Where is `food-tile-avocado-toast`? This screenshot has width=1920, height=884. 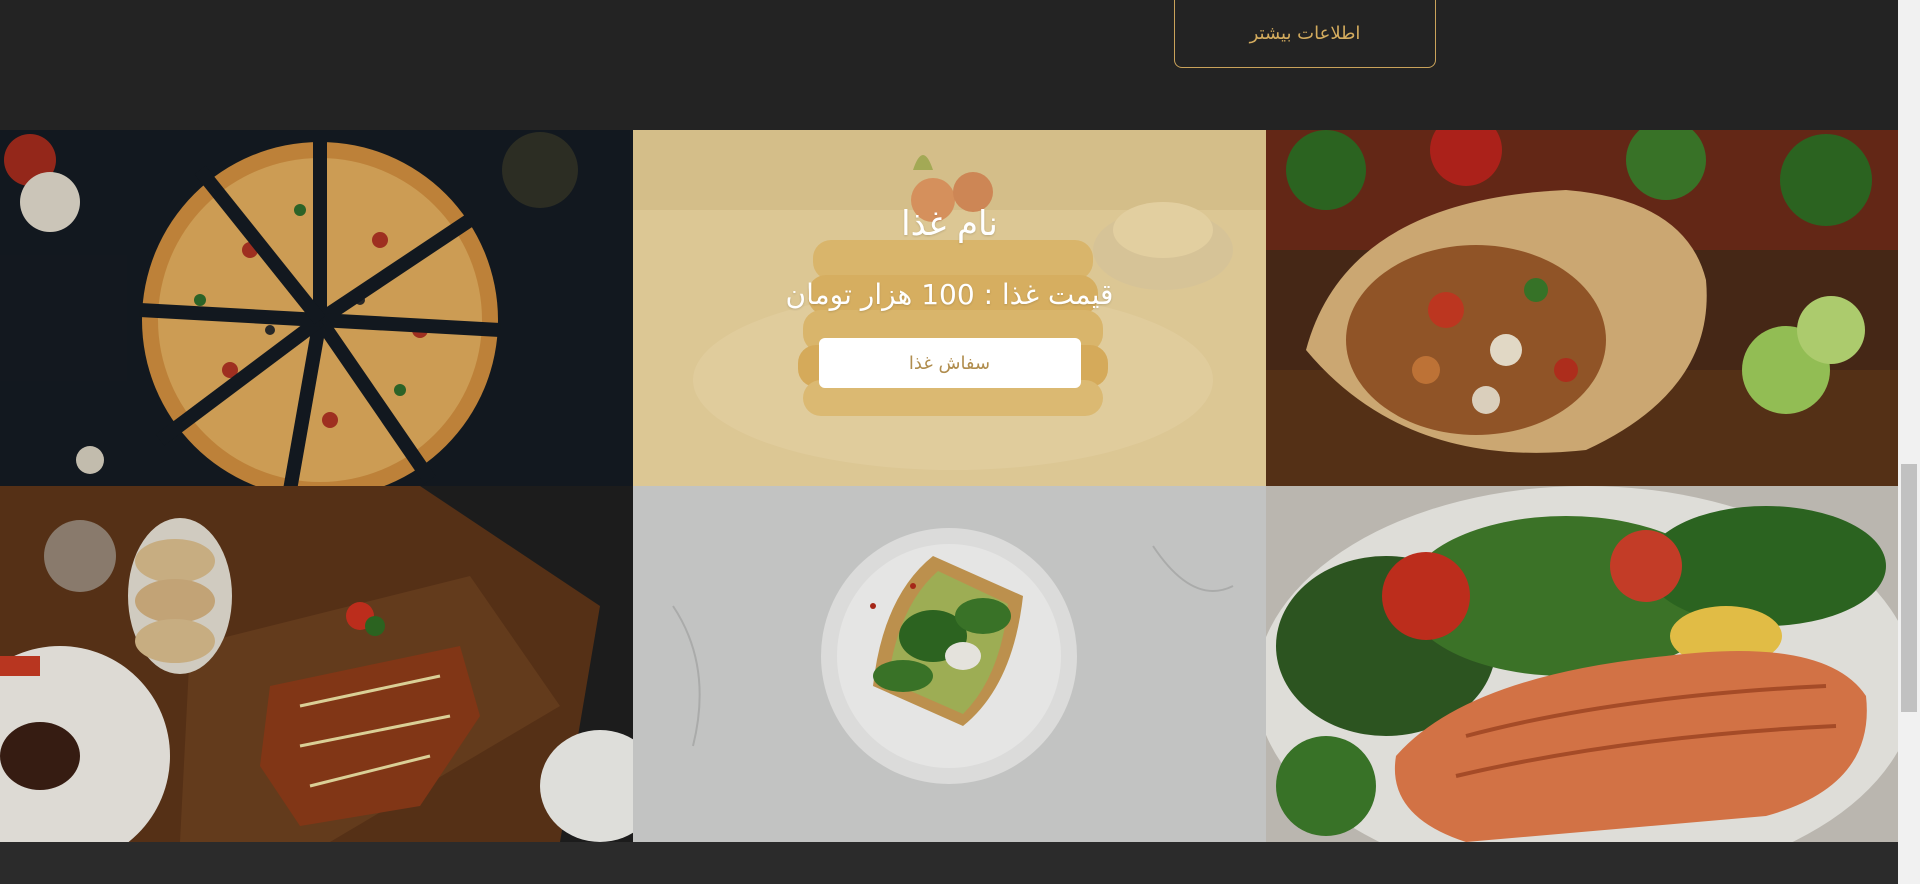
food-tile-avocado-toast is located at coordinates (949, 664).